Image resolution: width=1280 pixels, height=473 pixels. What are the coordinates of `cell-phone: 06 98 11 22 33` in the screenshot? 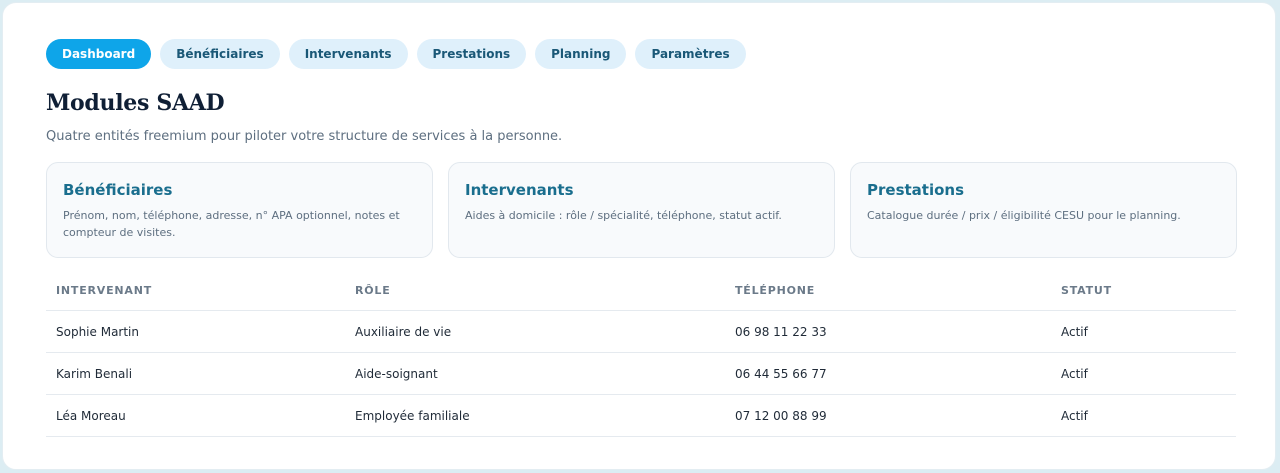 It's located at (781, 331).